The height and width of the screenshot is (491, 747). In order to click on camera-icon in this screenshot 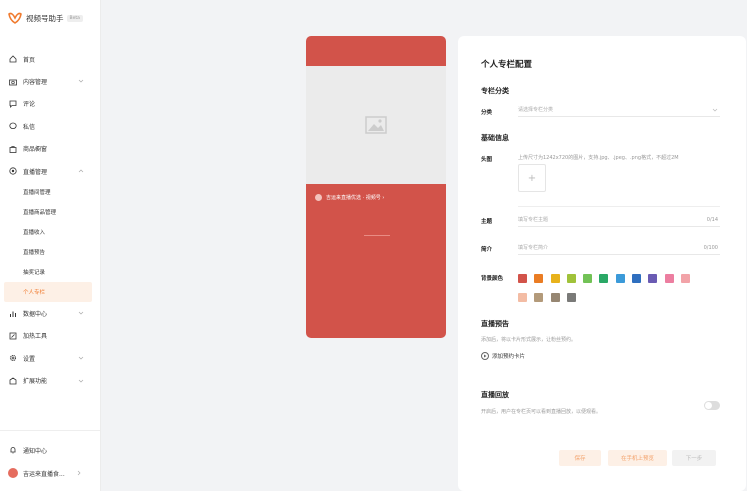, I will do `click(13, 82)`.